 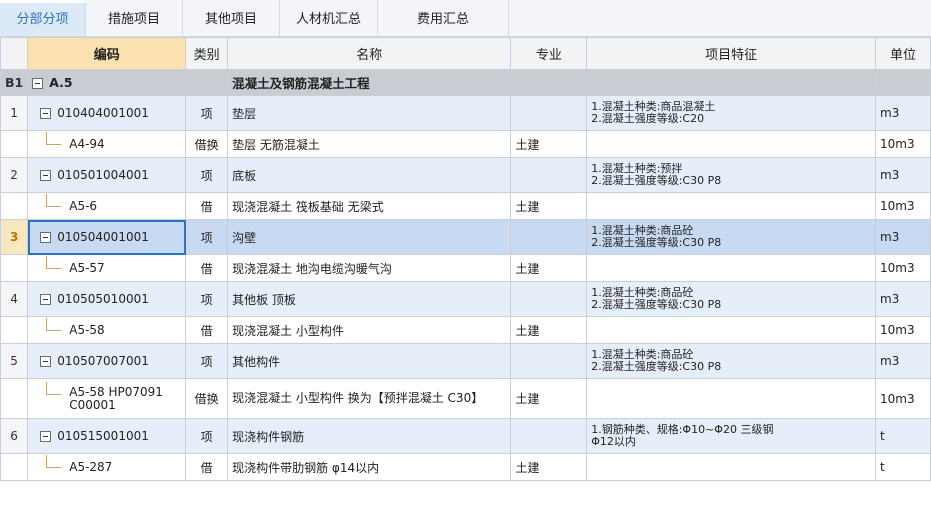 I want to click on tab-feiyong: 费用汇总, so click(x=443, y=18).